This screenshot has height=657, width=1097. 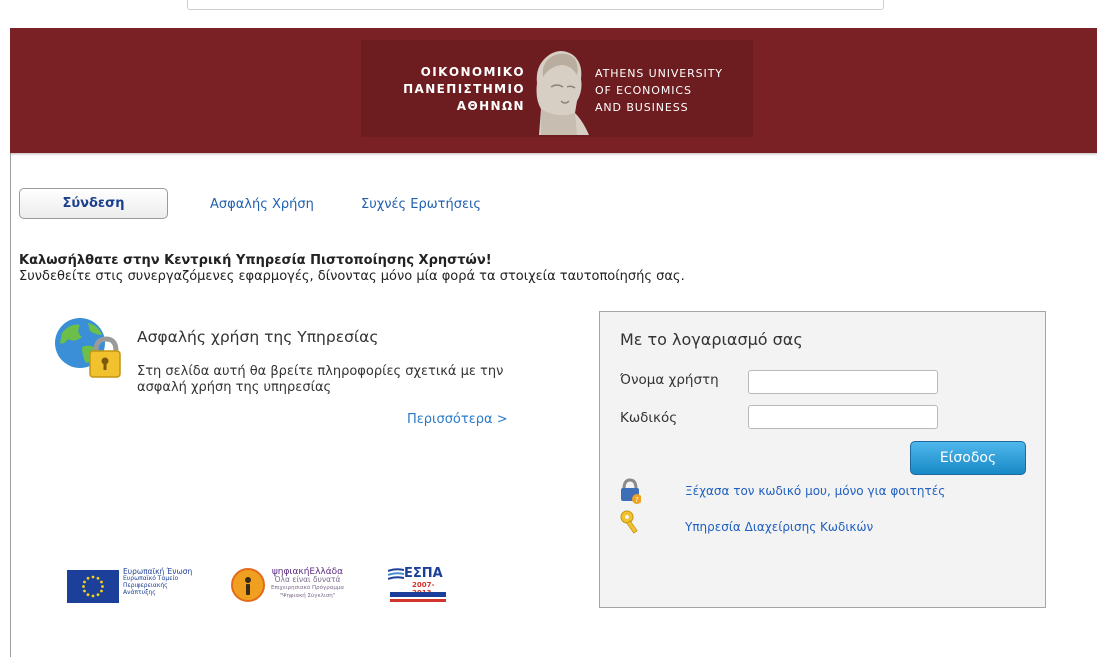 What do you see at coordinates (843, 417) in the screenshot?
I see `password-input` at bounding box center [843, 417].